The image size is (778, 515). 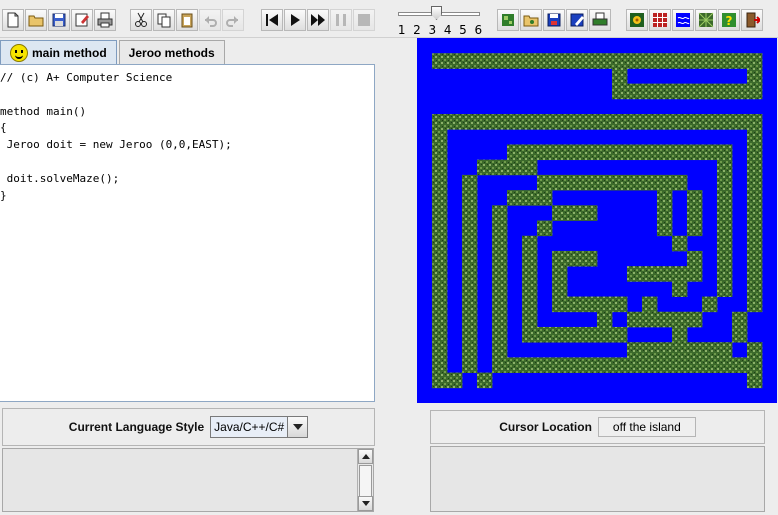 I want to click on scrollbar-thumb, so click(x=365, y=481).